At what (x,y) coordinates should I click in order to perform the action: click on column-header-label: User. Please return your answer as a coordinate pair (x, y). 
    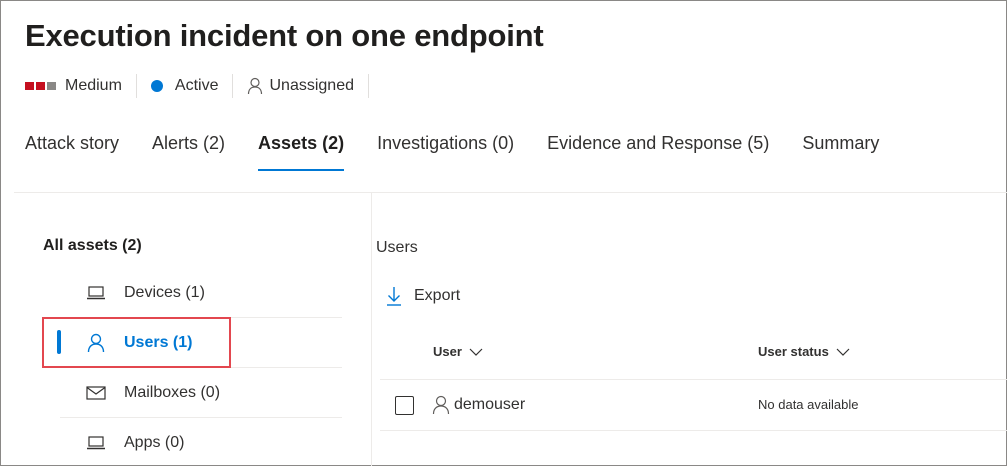
    Looking at the image, I should click on (447, 351).